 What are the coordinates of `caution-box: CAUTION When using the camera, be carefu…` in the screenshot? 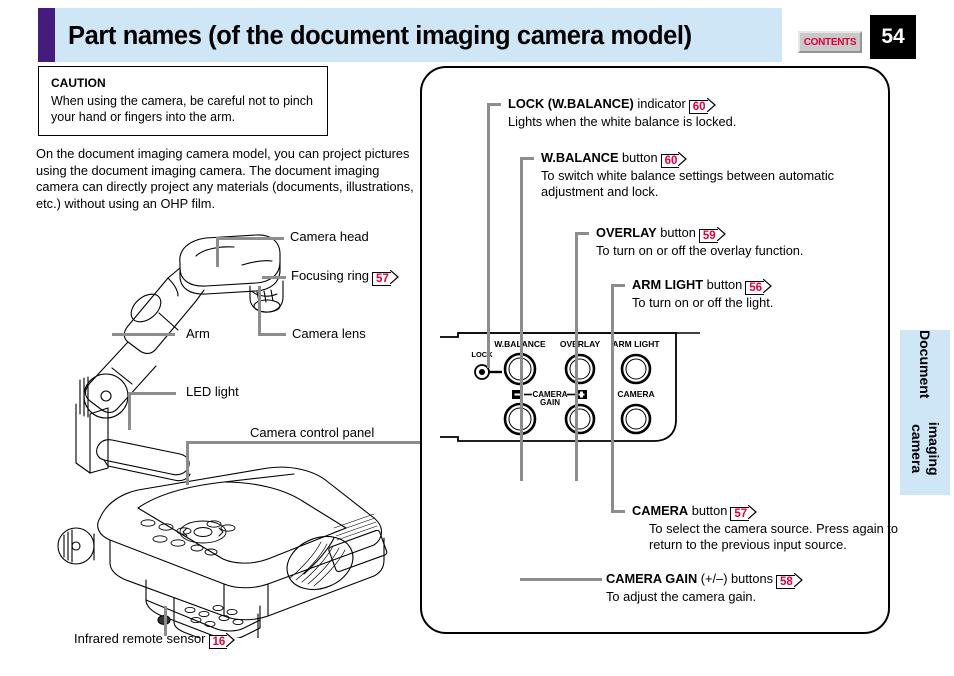 It's located at (183, 101).